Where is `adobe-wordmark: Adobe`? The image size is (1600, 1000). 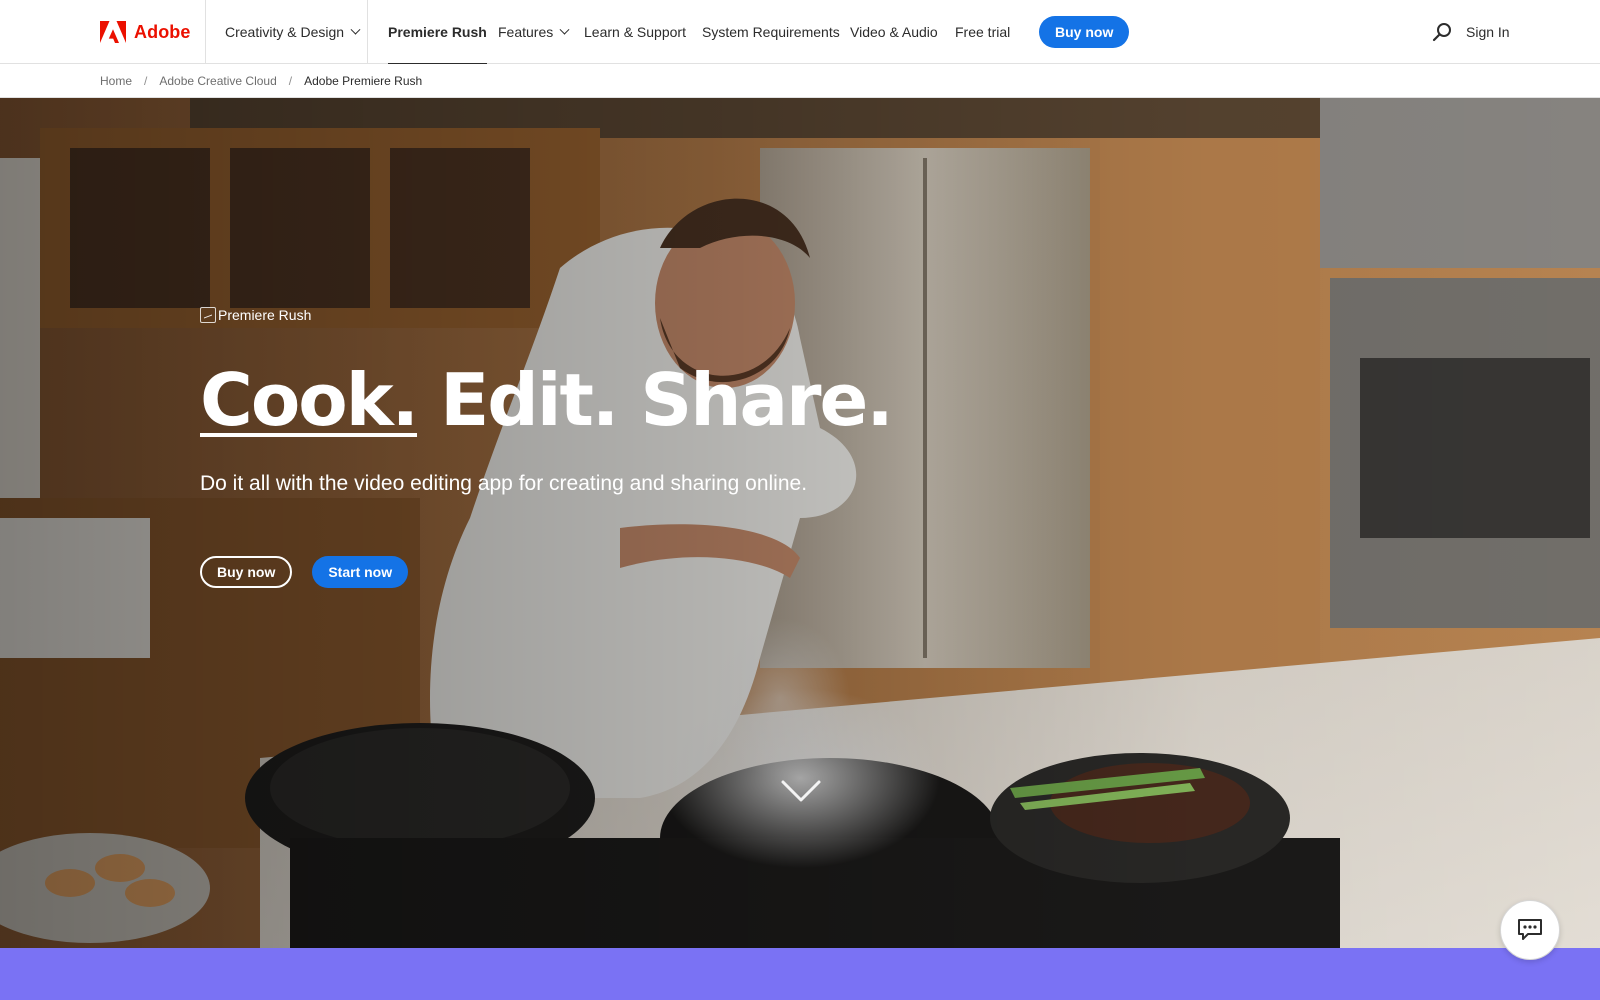
adobe-wordmark: Adobe is located at coordinates (162, 31).